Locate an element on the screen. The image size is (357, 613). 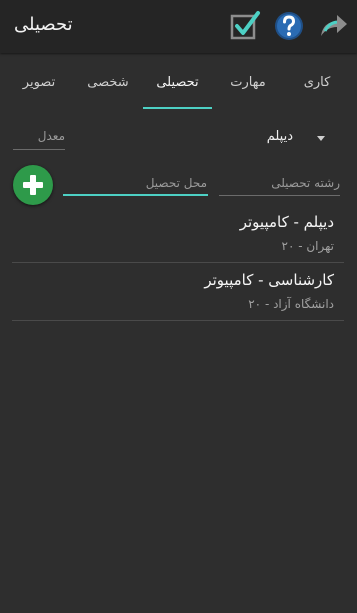
confirm-button is located at coordinates (245, 26).